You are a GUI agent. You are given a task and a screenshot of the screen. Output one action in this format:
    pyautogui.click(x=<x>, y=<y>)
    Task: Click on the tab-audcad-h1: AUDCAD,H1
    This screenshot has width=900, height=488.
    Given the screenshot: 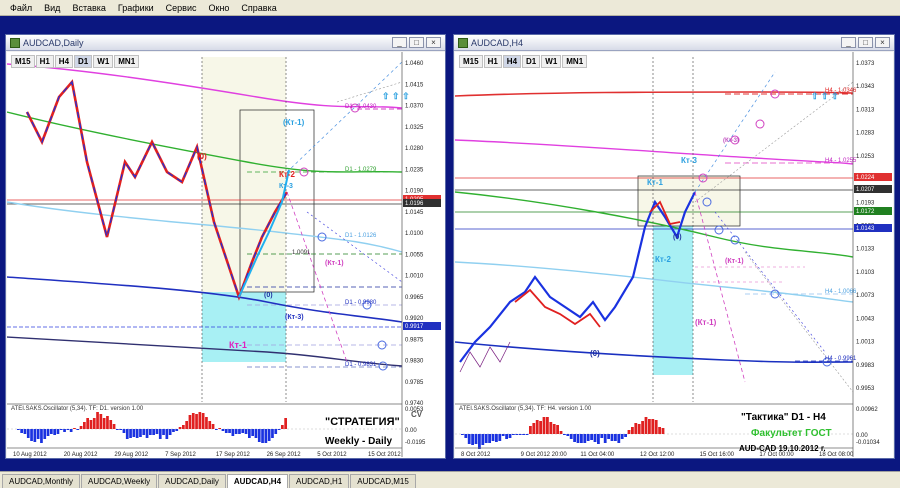 What is the action you would take?
    pyautogui.click(x=319, y=481)
    